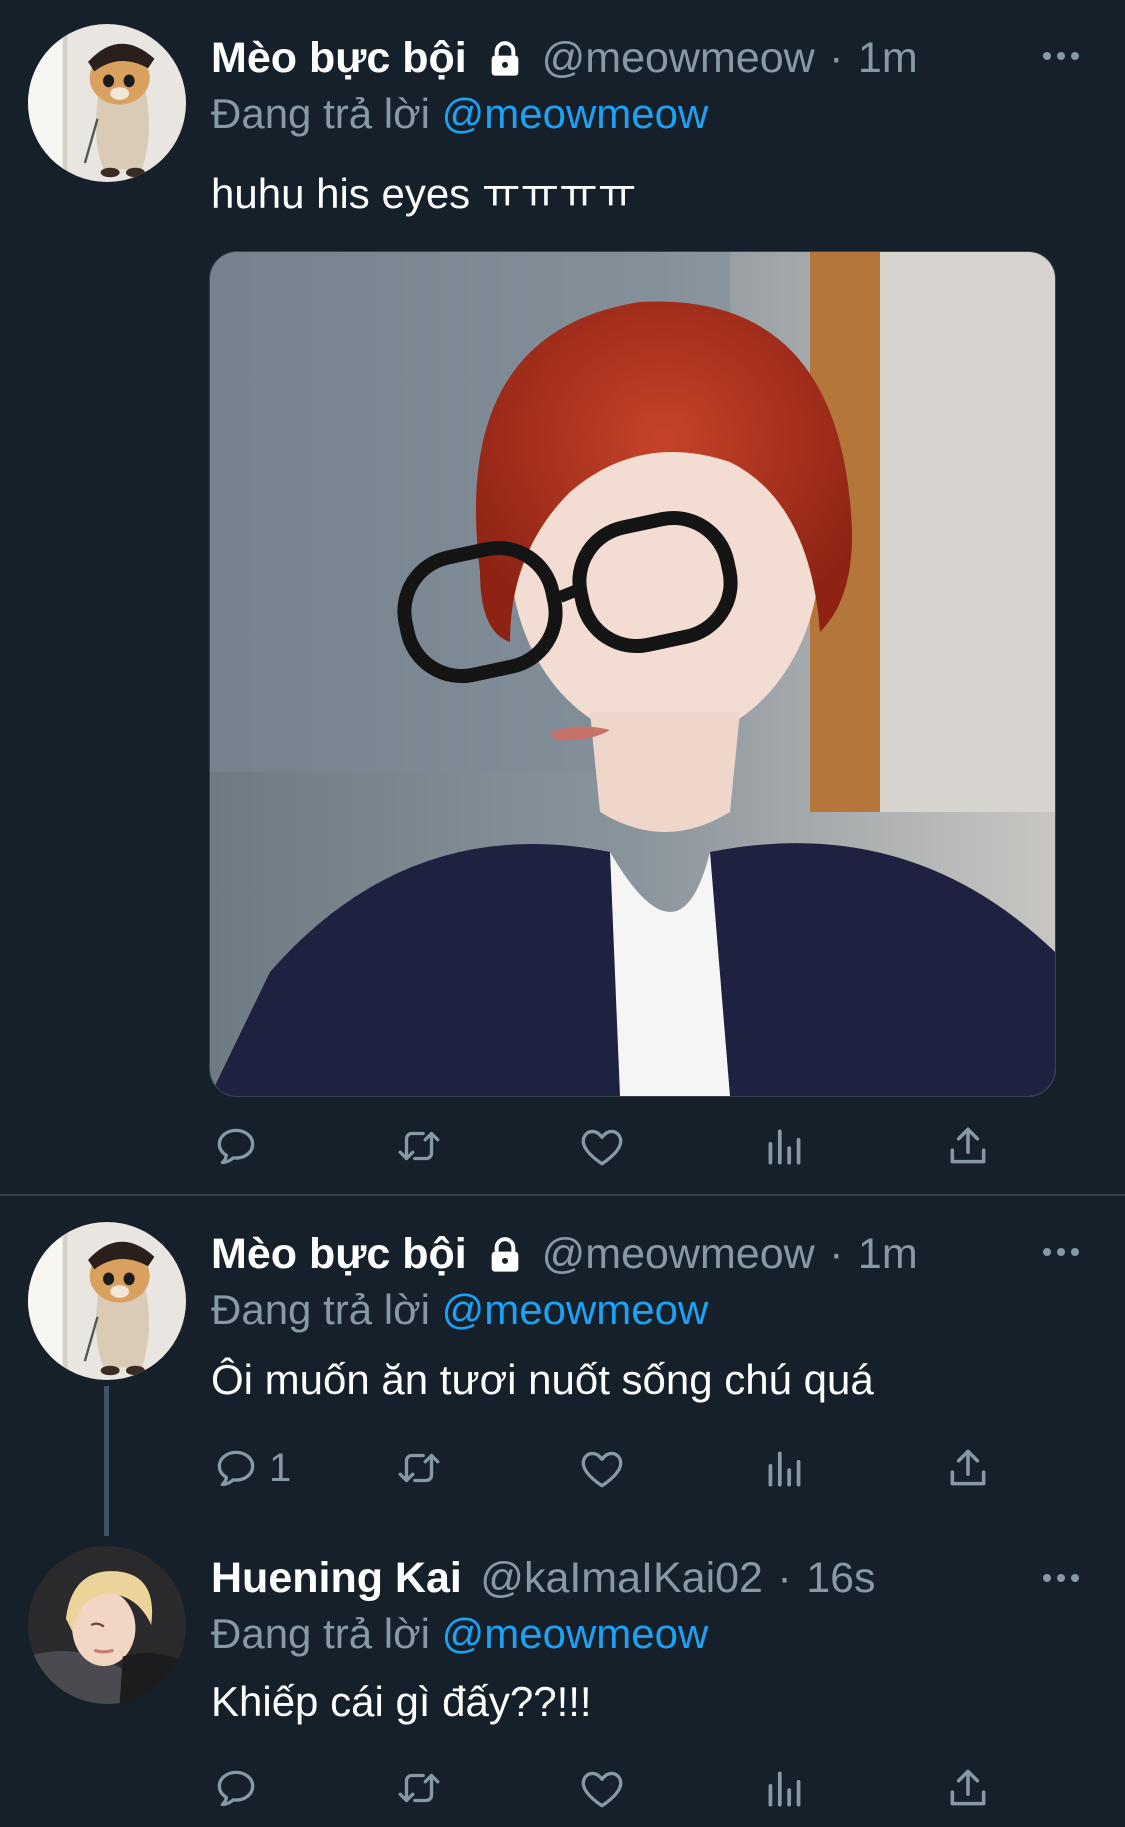  I want to click on username-handle: @kaImaIKai02, so click(621, 1578).